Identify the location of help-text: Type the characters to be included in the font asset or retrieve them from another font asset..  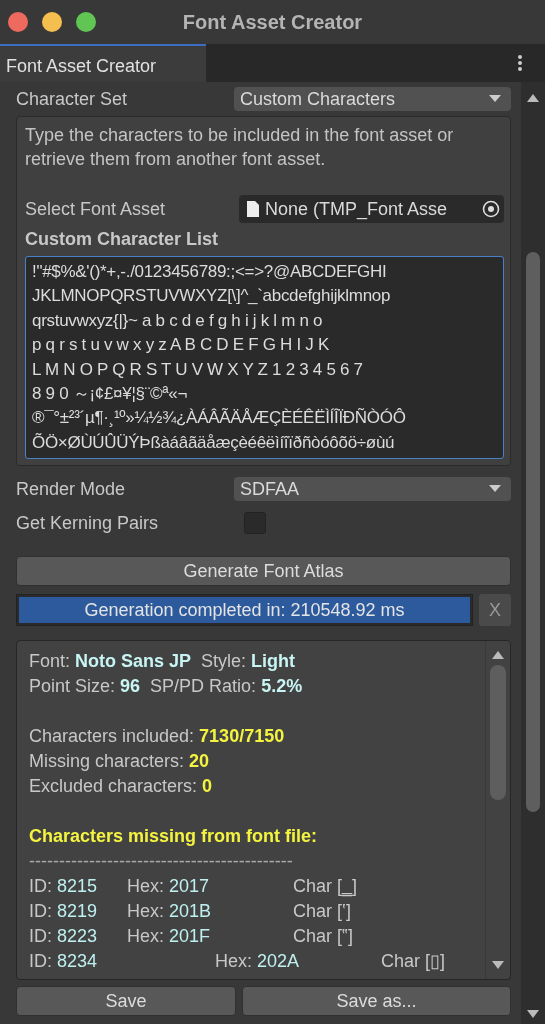
(240, 147).